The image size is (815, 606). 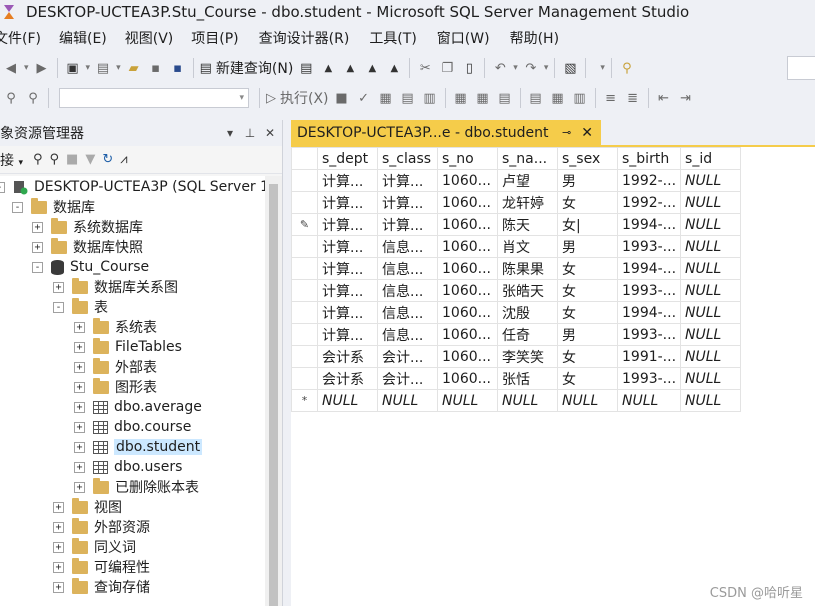 What do you see at coordinates (138, 447) in the screenshot?
I see `tree-node-dbo-student: + dbo.student` at bounding box center [138, 447].